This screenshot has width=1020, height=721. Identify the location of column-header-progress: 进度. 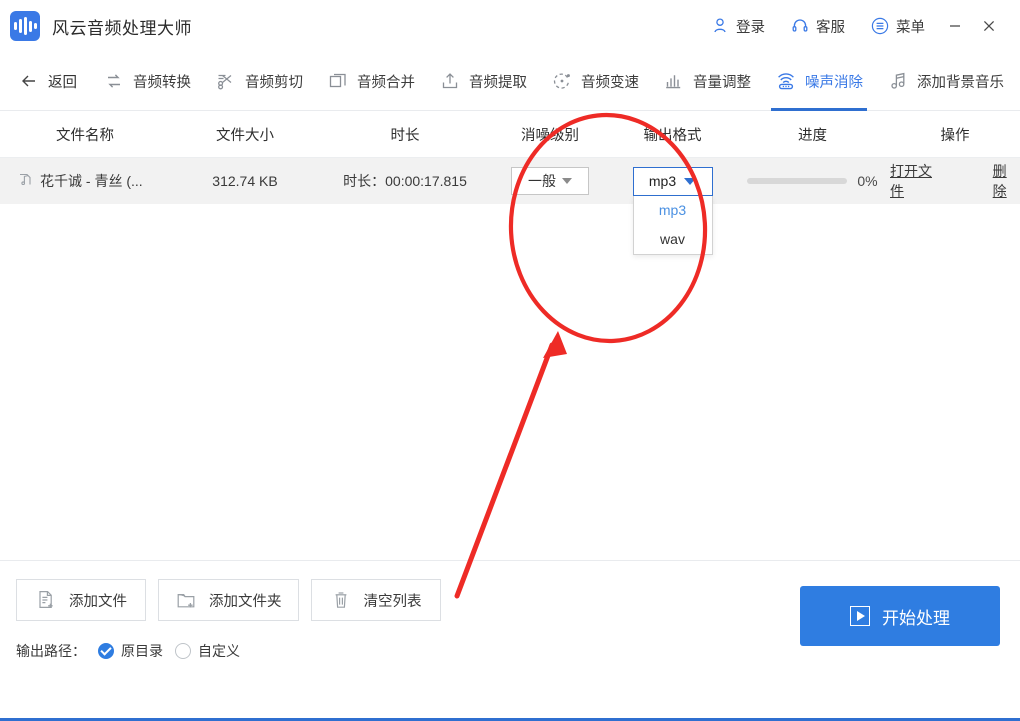
(812, 135).